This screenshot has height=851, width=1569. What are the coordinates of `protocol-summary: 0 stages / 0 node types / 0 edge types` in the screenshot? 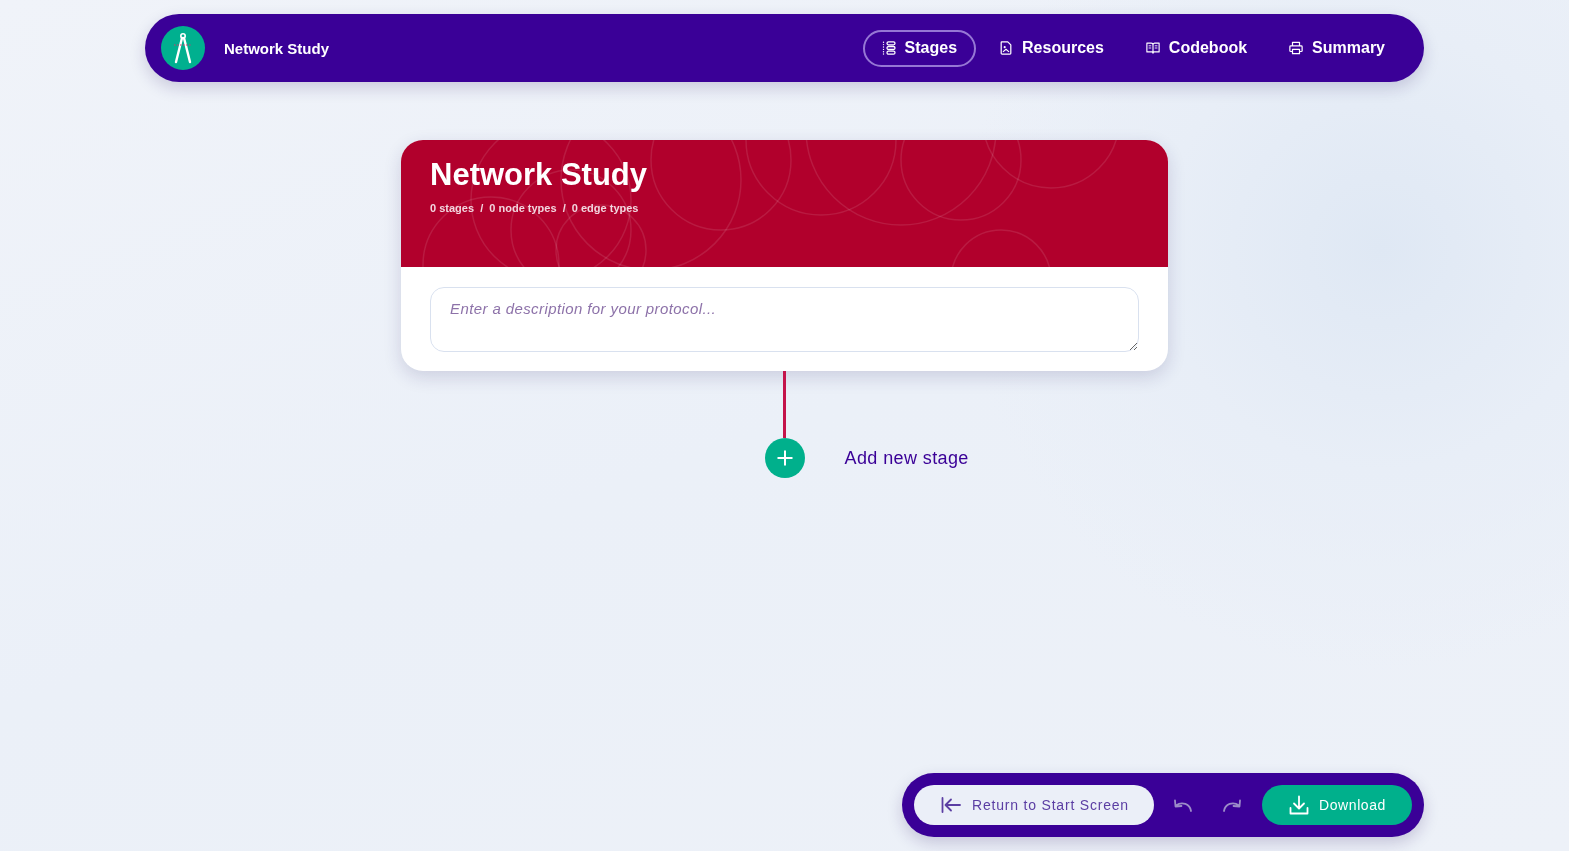 It's located at (534, 208).